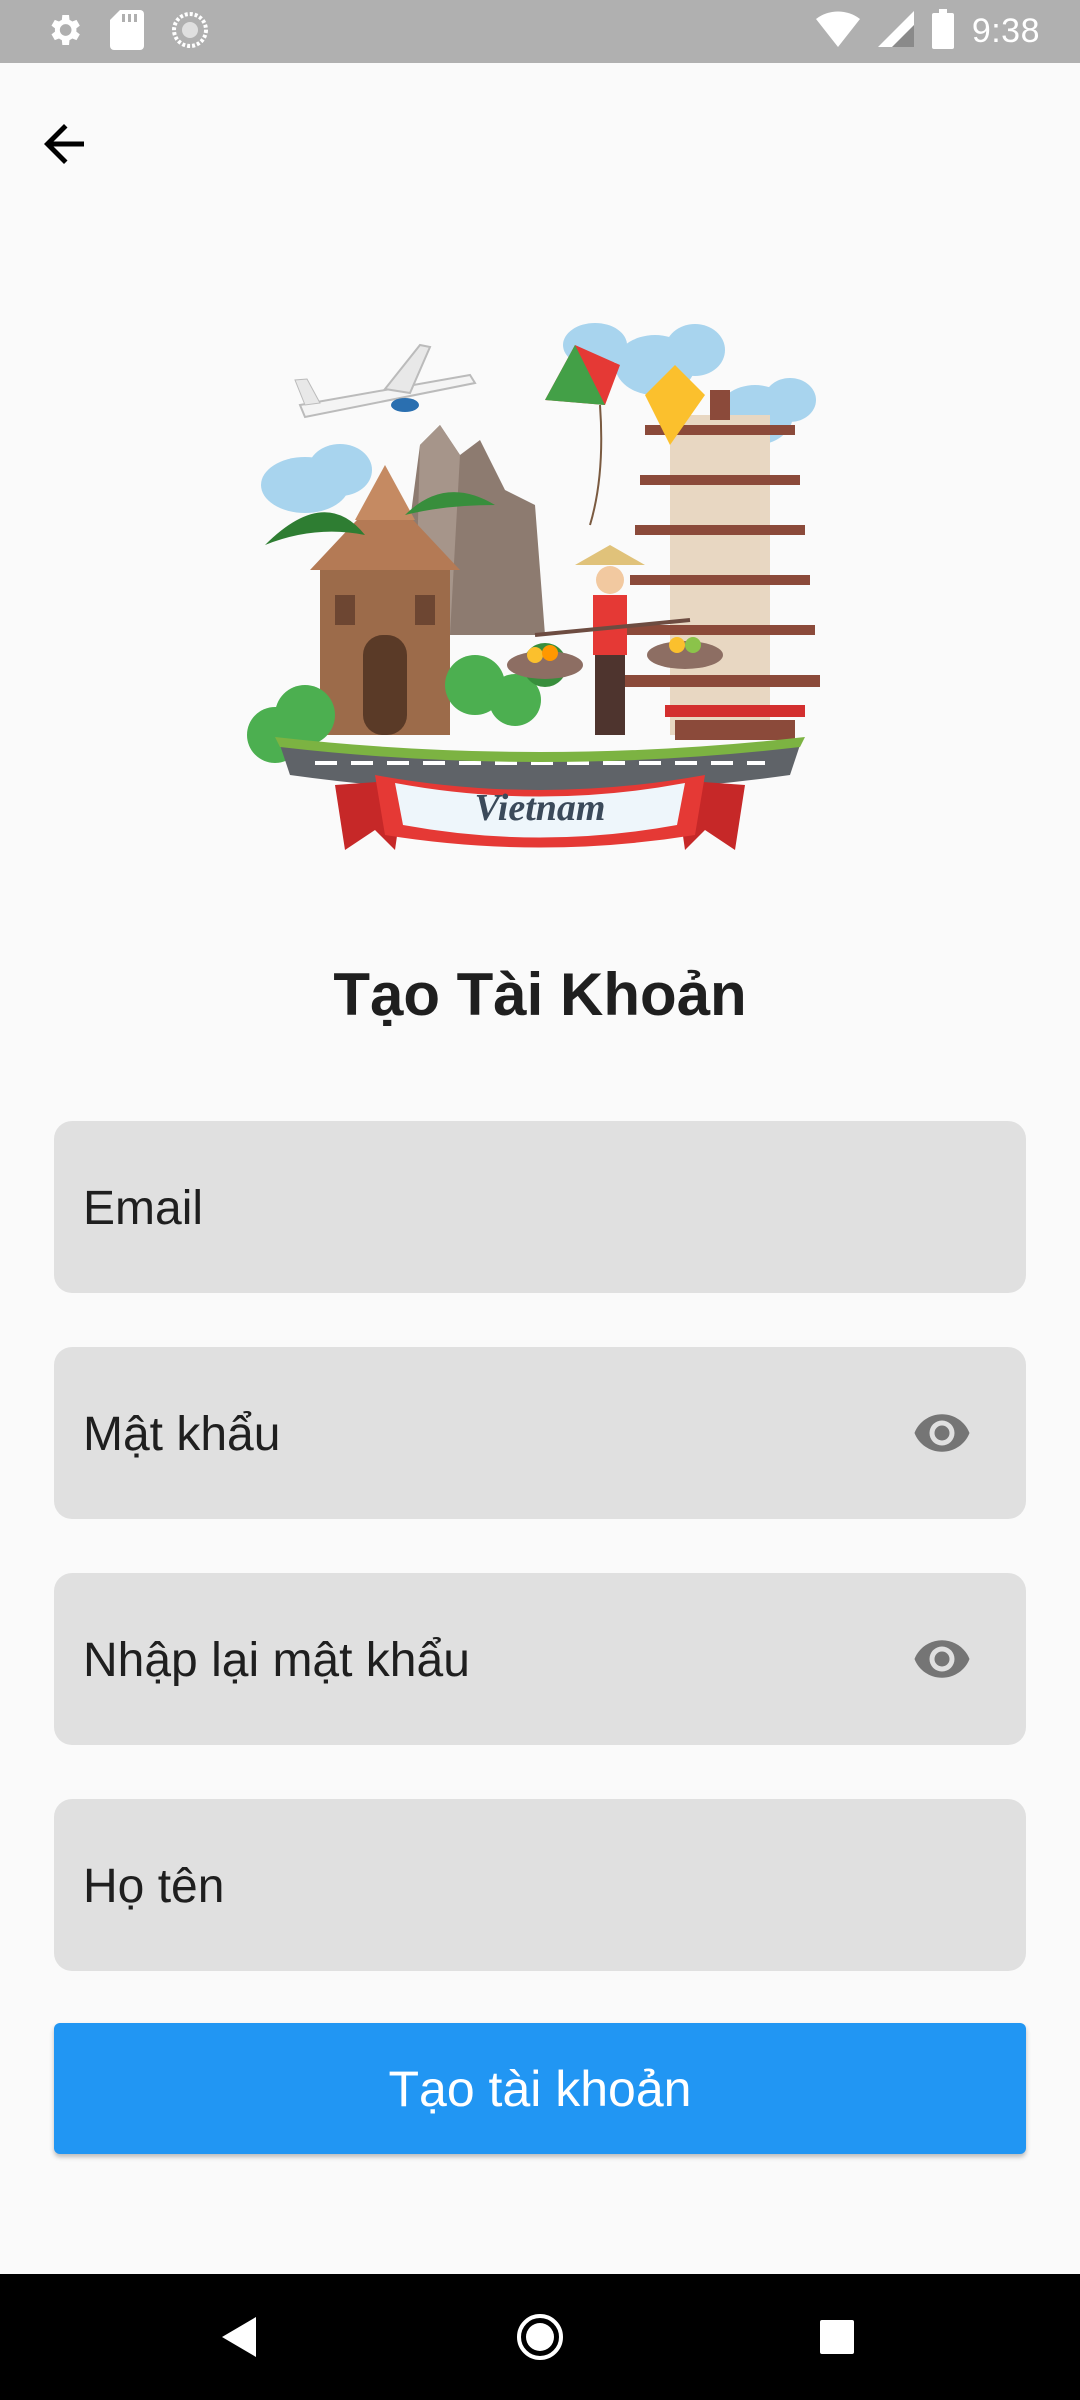 This screenshot has height=2400, width=1080. Describe the element at coordinates (483, 1434) in the screenshot. I see `password-input` at that location.